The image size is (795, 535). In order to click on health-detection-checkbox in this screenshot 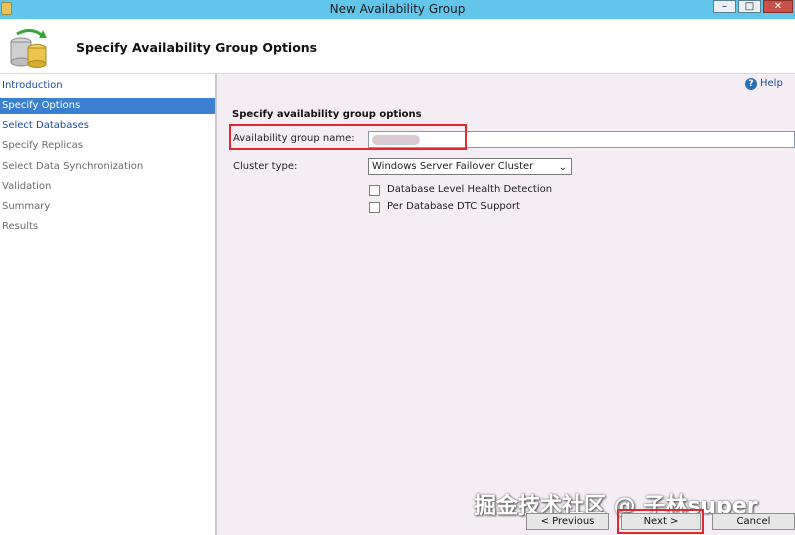, I will do `click(374, 190)`.